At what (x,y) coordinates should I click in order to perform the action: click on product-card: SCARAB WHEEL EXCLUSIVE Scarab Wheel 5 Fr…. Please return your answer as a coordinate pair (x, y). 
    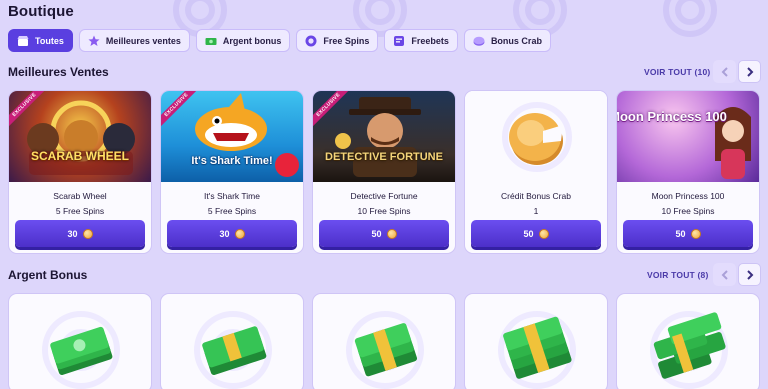
    Looking at the image, I should click on (80, 172).